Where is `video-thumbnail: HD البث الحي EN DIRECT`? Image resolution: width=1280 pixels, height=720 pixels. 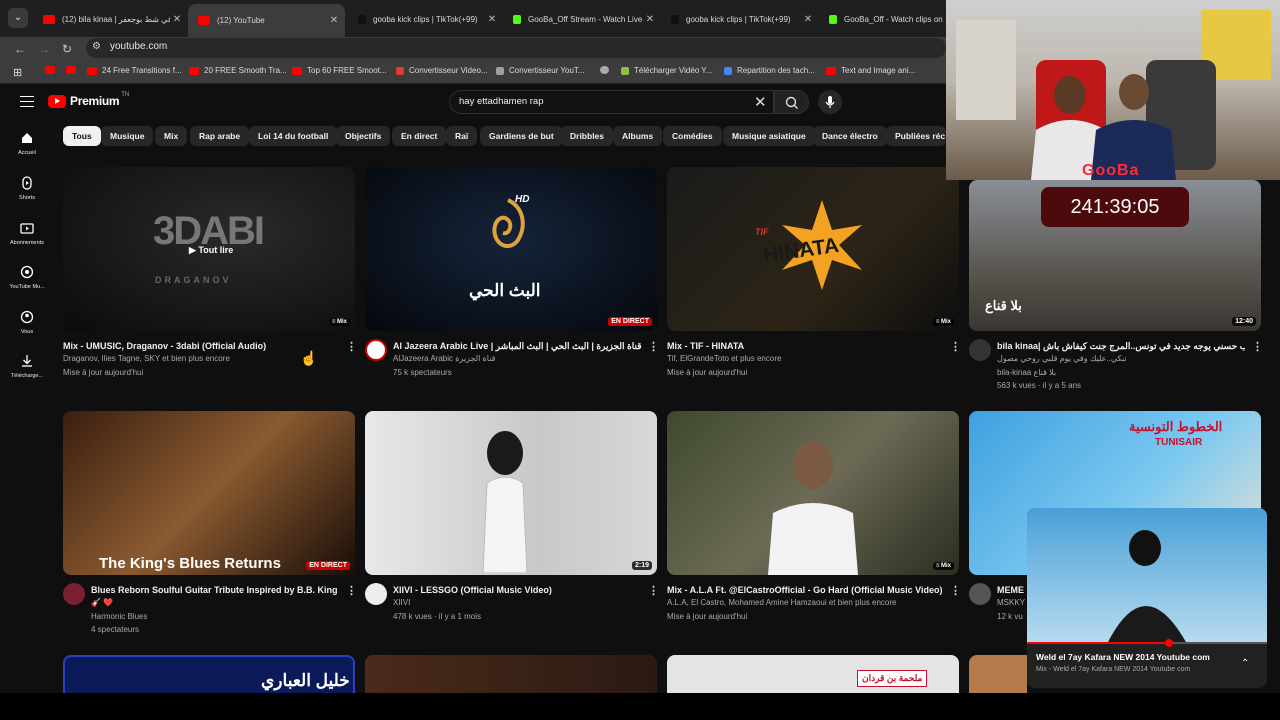 video-thumbnail: HD البث الحي EN DIRECT is located at coordinates (511, 249).